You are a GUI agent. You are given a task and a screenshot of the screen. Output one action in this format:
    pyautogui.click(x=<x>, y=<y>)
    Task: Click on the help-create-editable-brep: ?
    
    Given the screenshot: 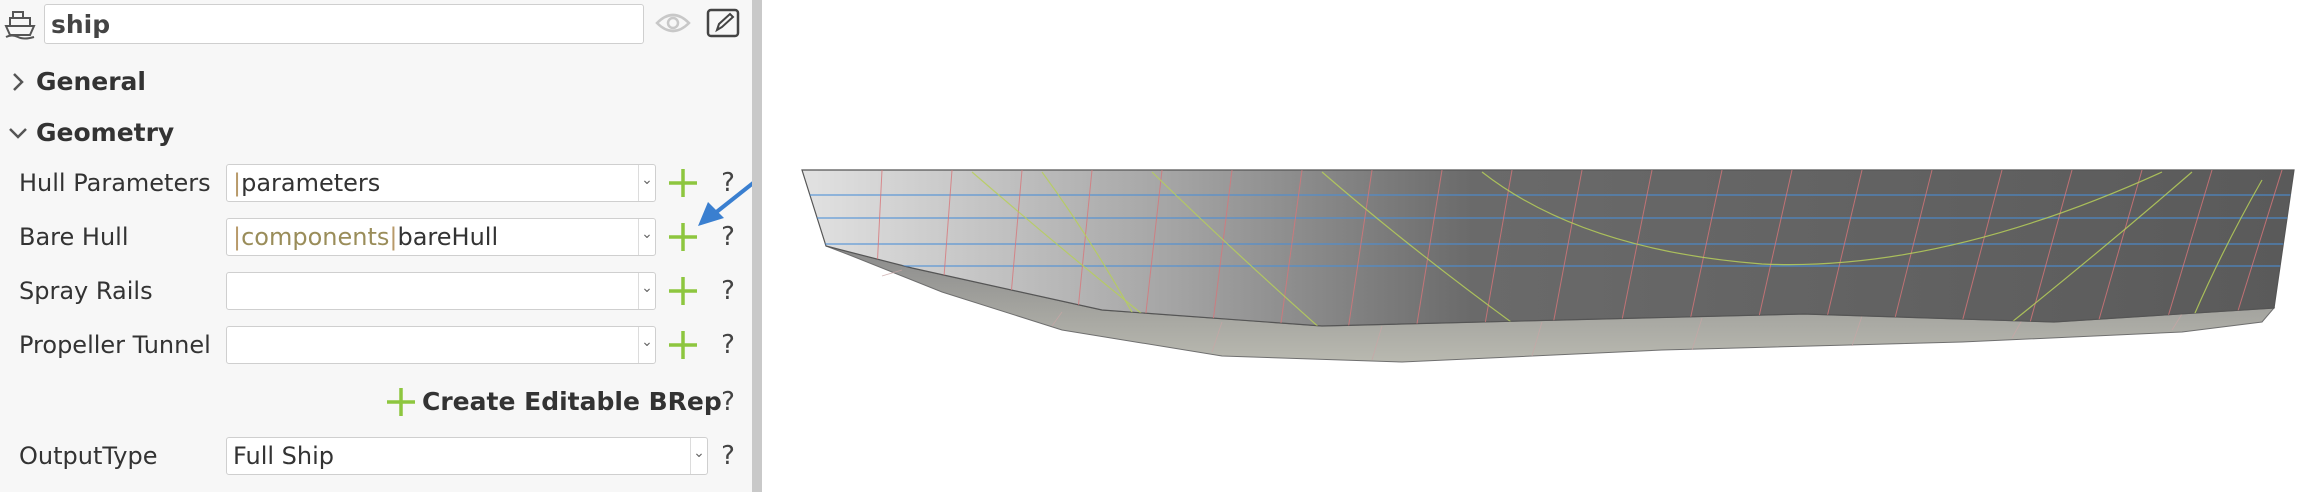 What is the action you would take?
    pyautogui.click(x=728, y=402)
    